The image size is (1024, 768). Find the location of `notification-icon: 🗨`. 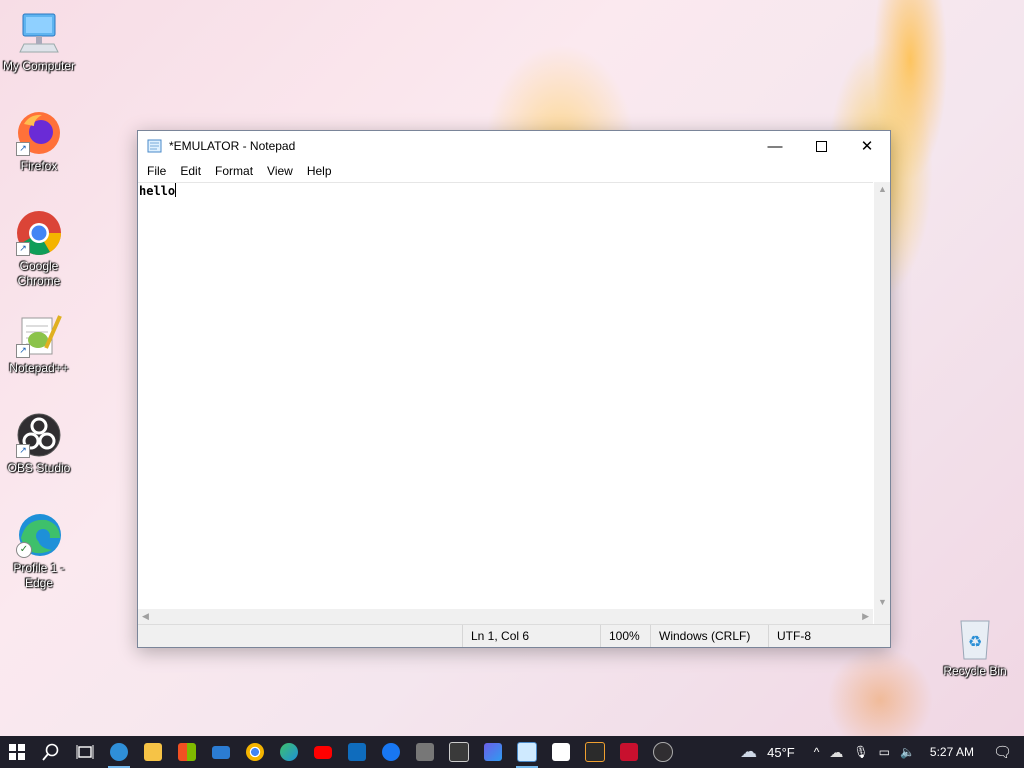

notification-icon: 🗨 is located at coordinates (1002, 752).